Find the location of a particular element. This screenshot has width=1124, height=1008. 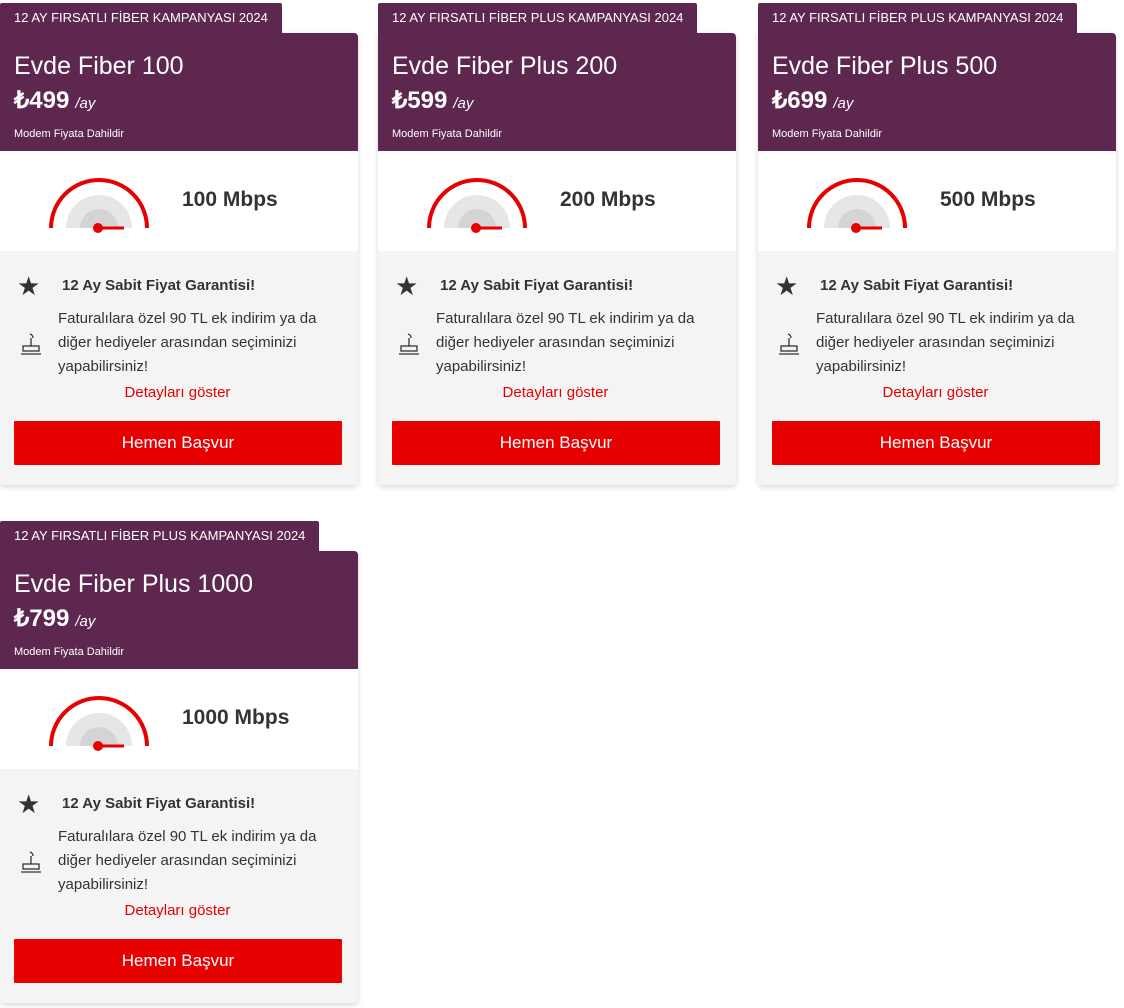

speed-section: 1000 Mbps is located at coordinates (179, 719).